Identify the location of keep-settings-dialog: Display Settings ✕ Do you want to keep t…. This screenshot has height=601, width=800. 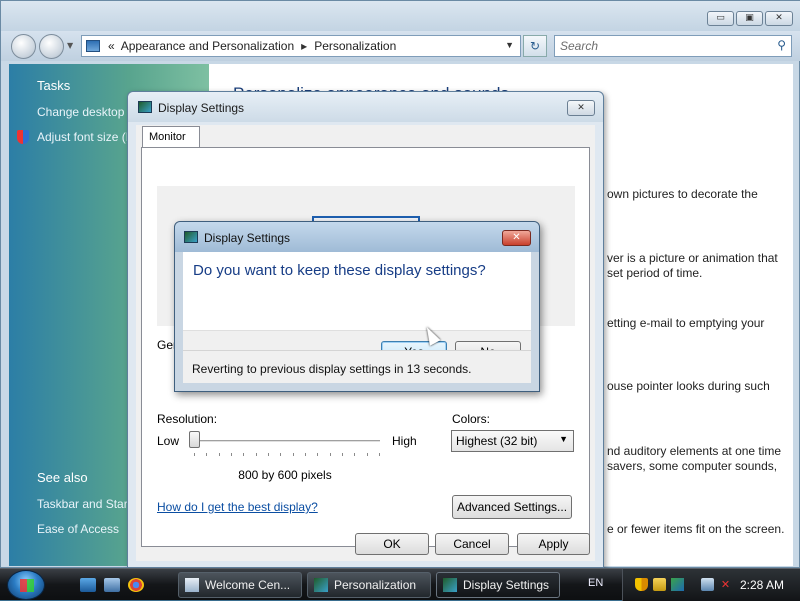
(357, 306).